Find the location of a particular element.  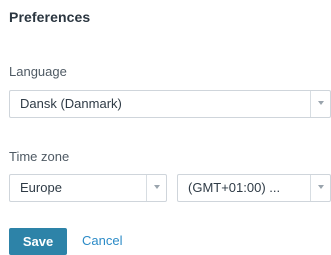

save-button: Save is located at coordinates (38, 241).